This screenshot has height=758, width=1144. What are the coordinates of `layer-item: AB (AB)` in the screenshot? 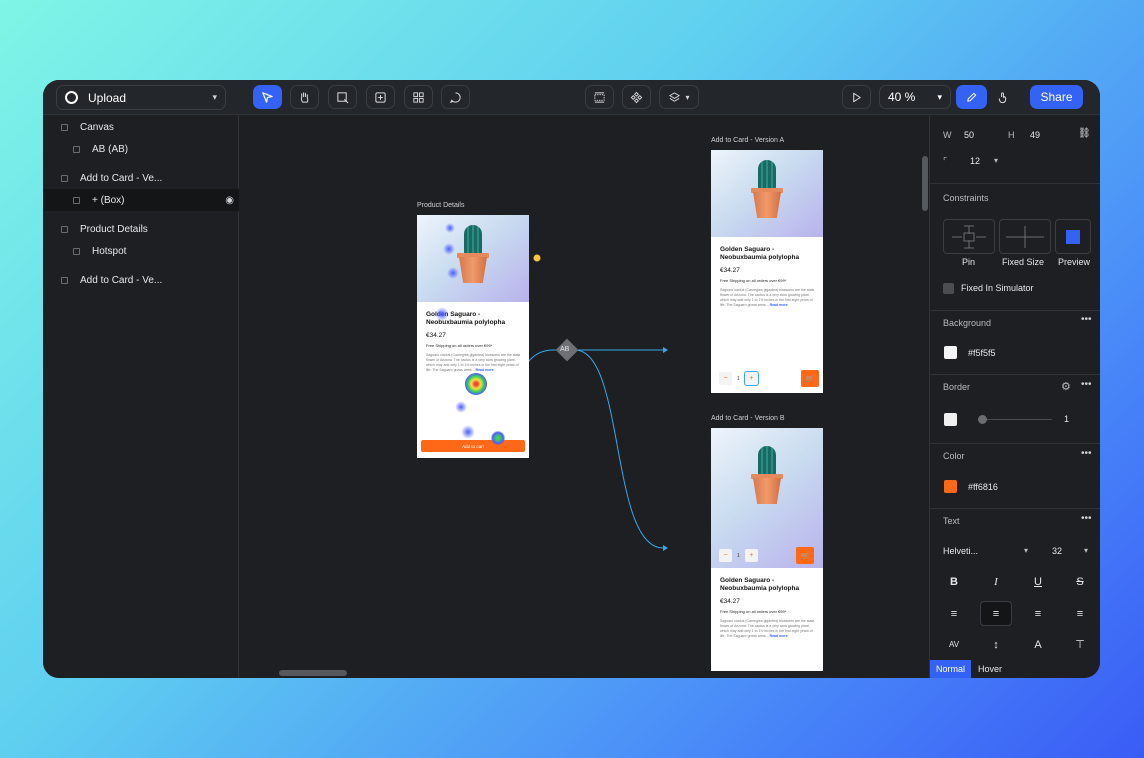 It's located at (141, 149).